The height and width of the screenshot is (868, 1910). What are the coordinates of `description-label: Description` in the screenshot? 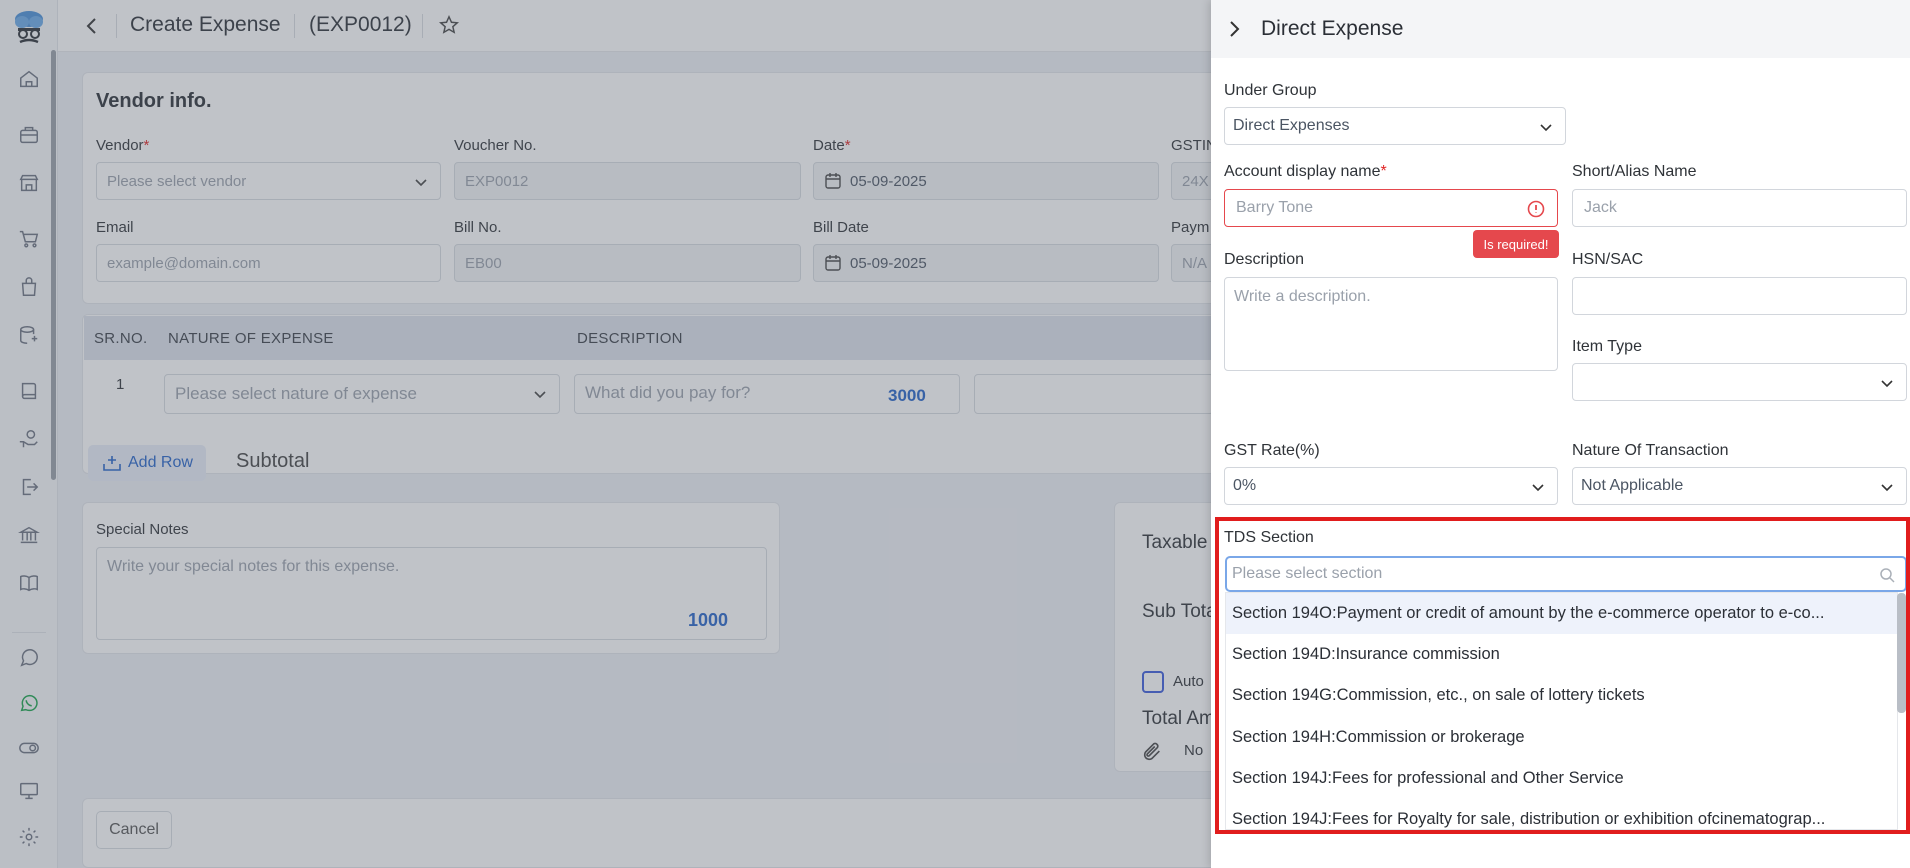 It's located at (1264, 259).